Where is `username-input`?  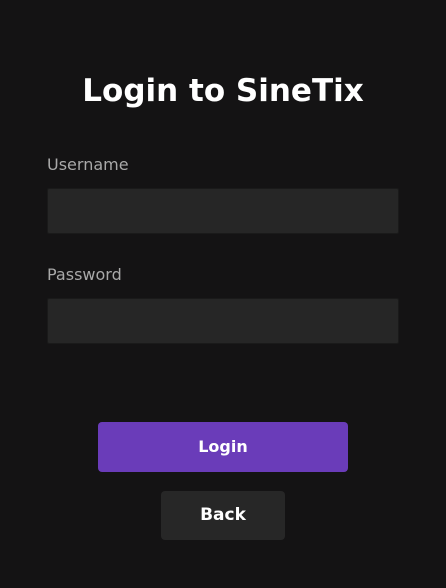 username-input is located at coordinates (223, 211).